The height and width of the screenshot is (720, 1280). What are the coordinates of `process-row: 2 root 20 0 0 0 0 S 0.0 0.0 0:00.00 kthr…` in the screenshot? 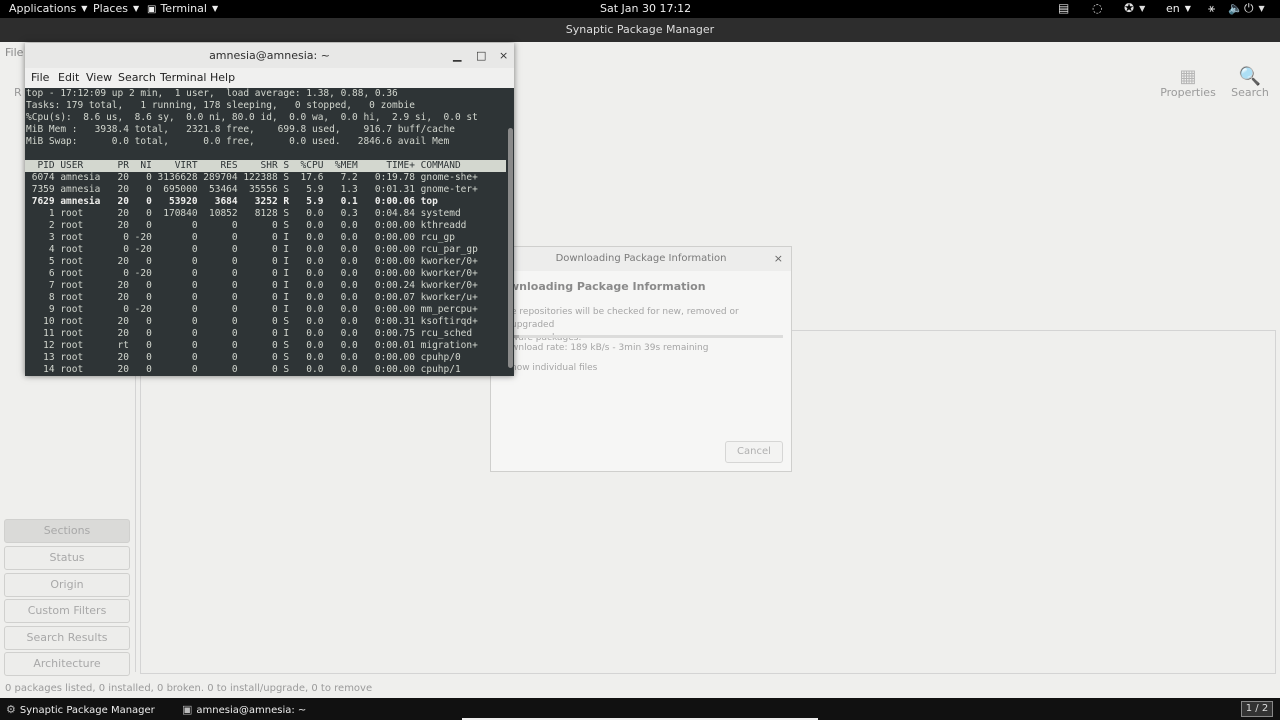 It's located at (246, 225).